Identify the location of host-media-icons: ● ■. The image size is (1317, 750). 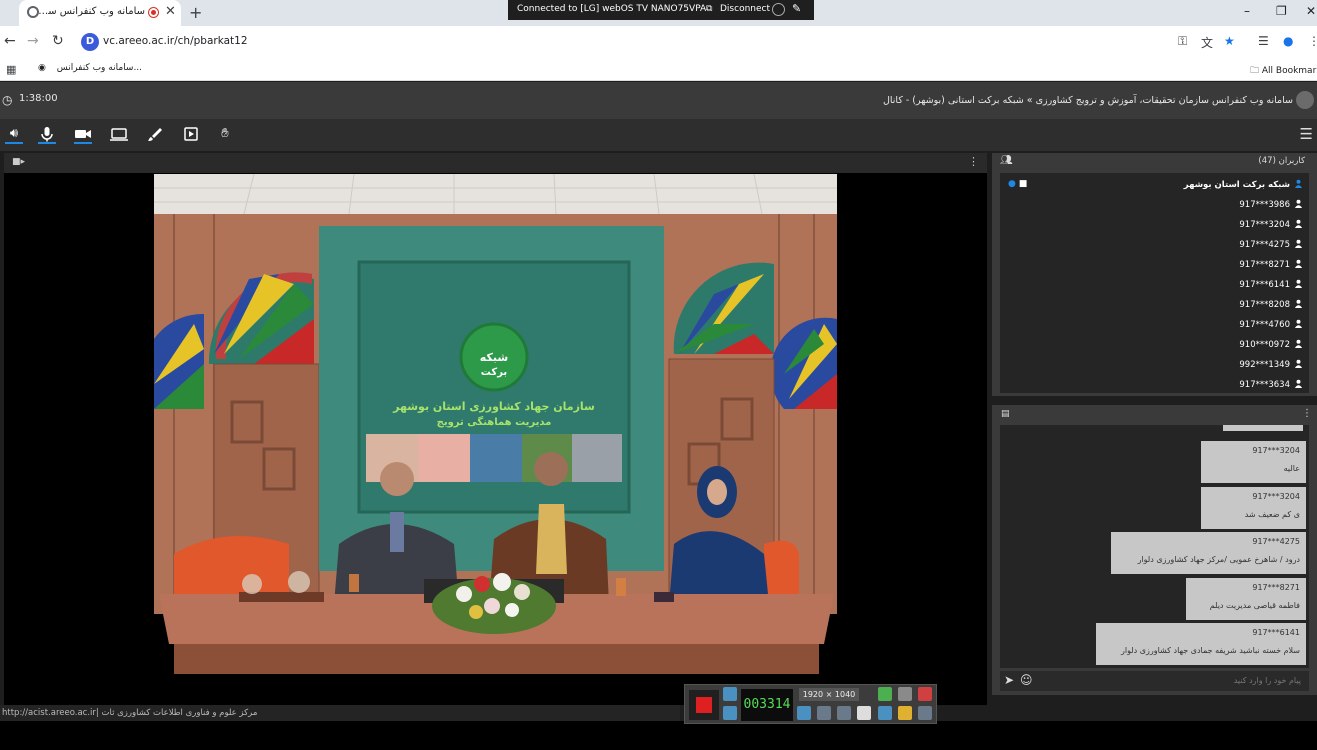
(1017, 184).